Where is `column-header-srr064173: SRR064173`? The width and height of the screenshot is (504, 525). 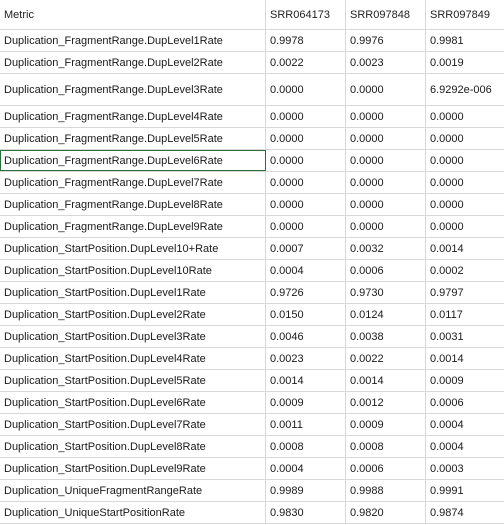 column-header-srr064173: SRR064173 is located at coordinates (306, 14).